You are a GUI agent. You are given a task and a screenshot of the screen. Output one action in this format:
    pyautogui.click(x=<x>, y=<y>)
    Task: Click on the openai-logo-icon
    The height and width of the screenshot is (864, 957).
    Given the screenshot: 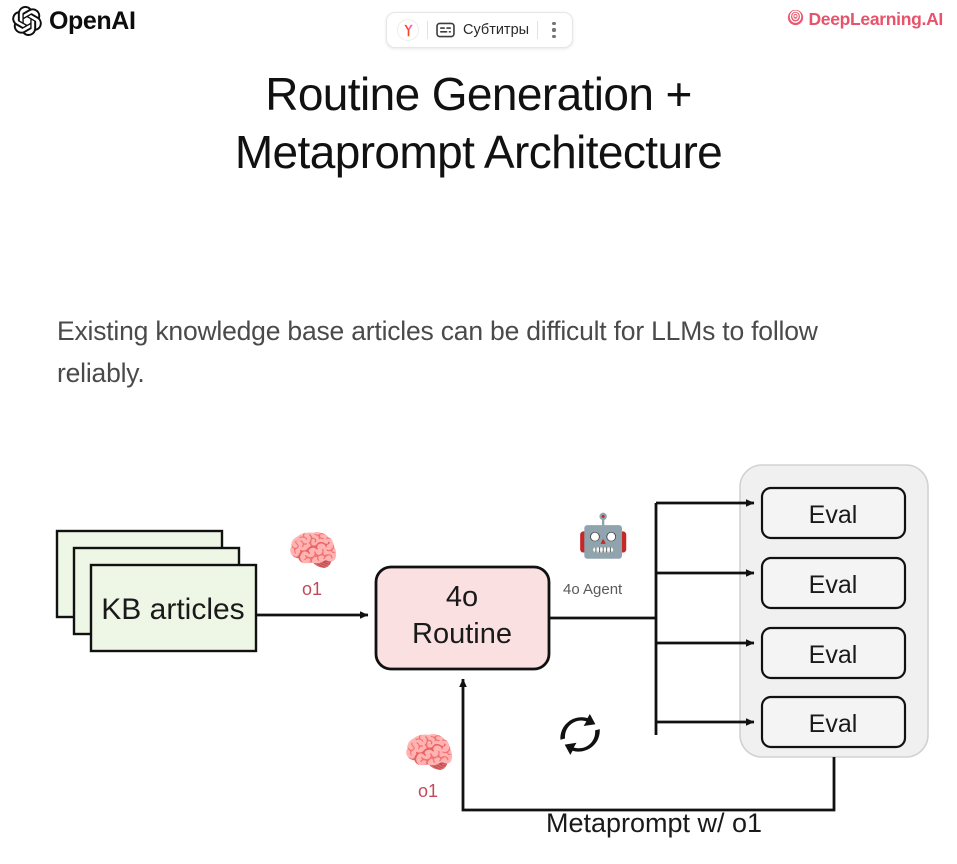 What is the action you would take?
    pyautogui.click(x=27, y=21)
    